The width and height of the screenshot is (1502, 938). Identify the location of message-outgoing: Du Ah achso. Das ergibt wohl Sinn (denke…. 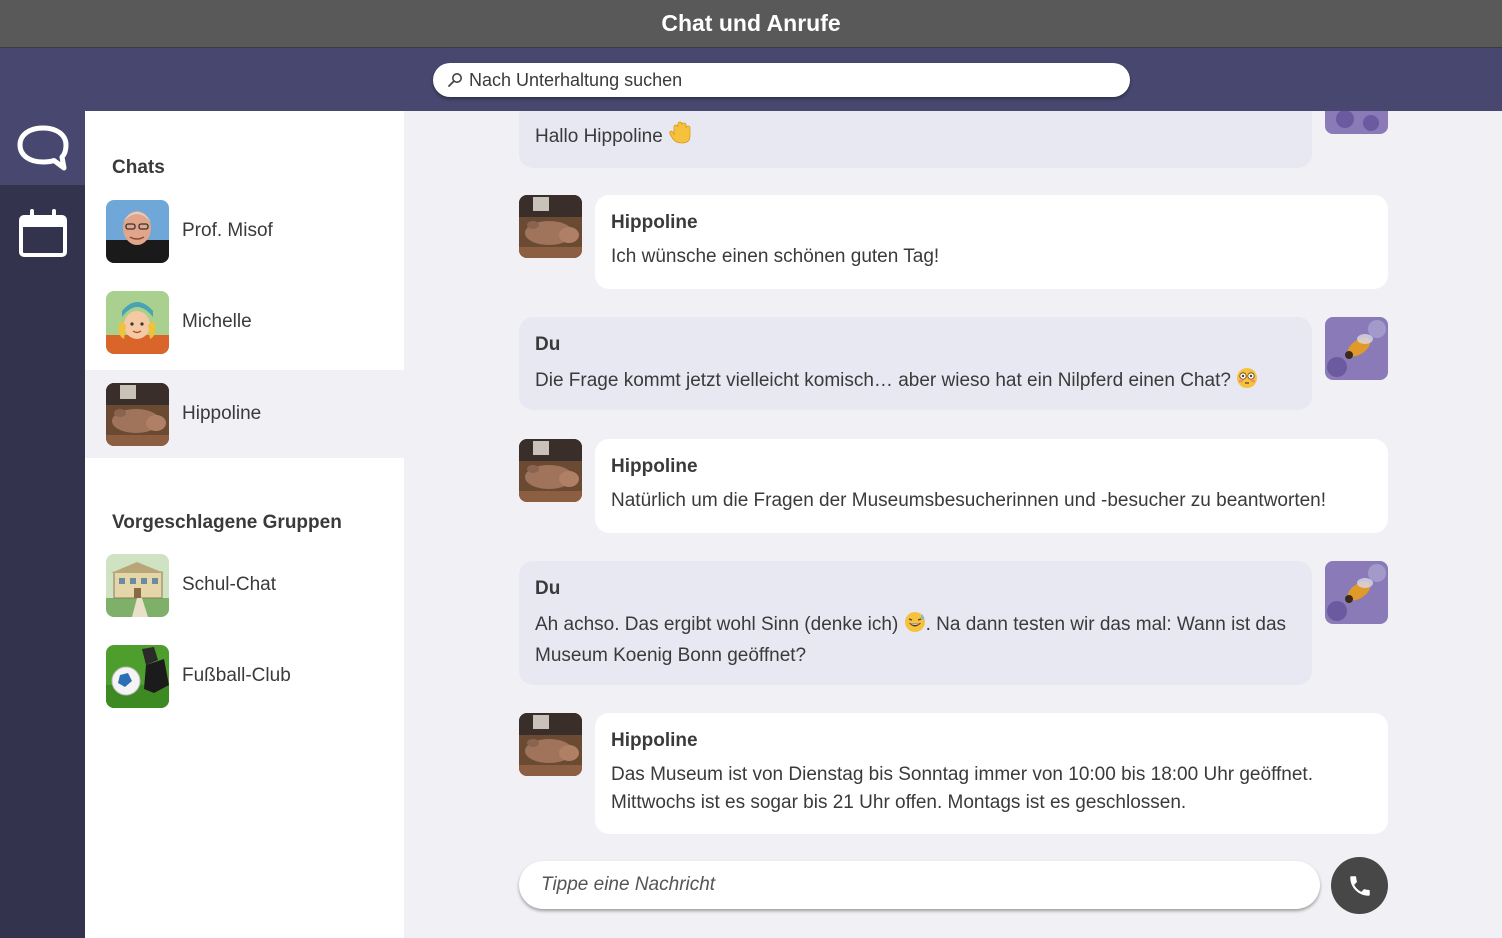
(915, 623).